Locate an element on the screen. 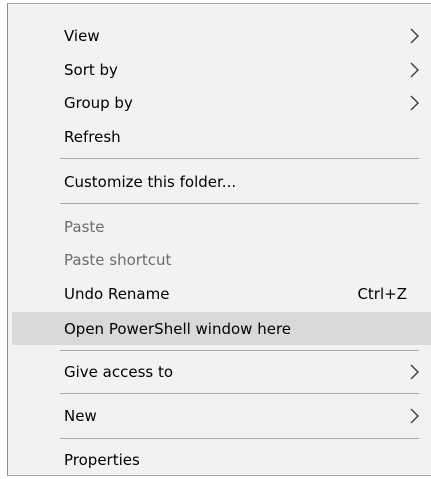 The image size is (431, 479). menu-item-undo-rename-label: Undo Rename is located at coordinates (117, 294).